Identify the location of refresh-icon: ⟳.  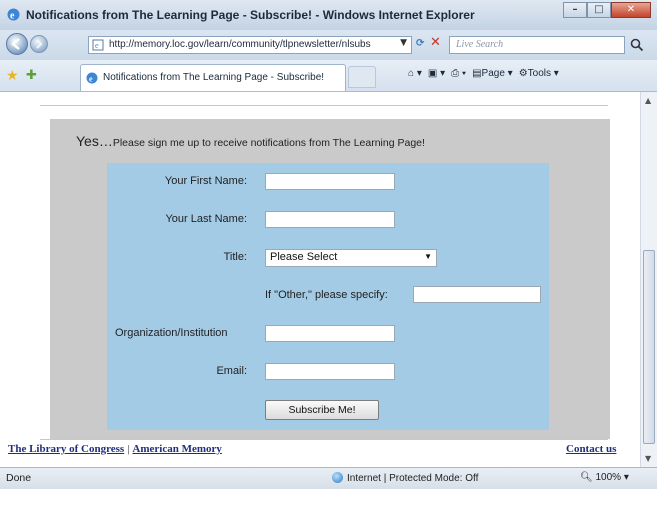
(420, 43).